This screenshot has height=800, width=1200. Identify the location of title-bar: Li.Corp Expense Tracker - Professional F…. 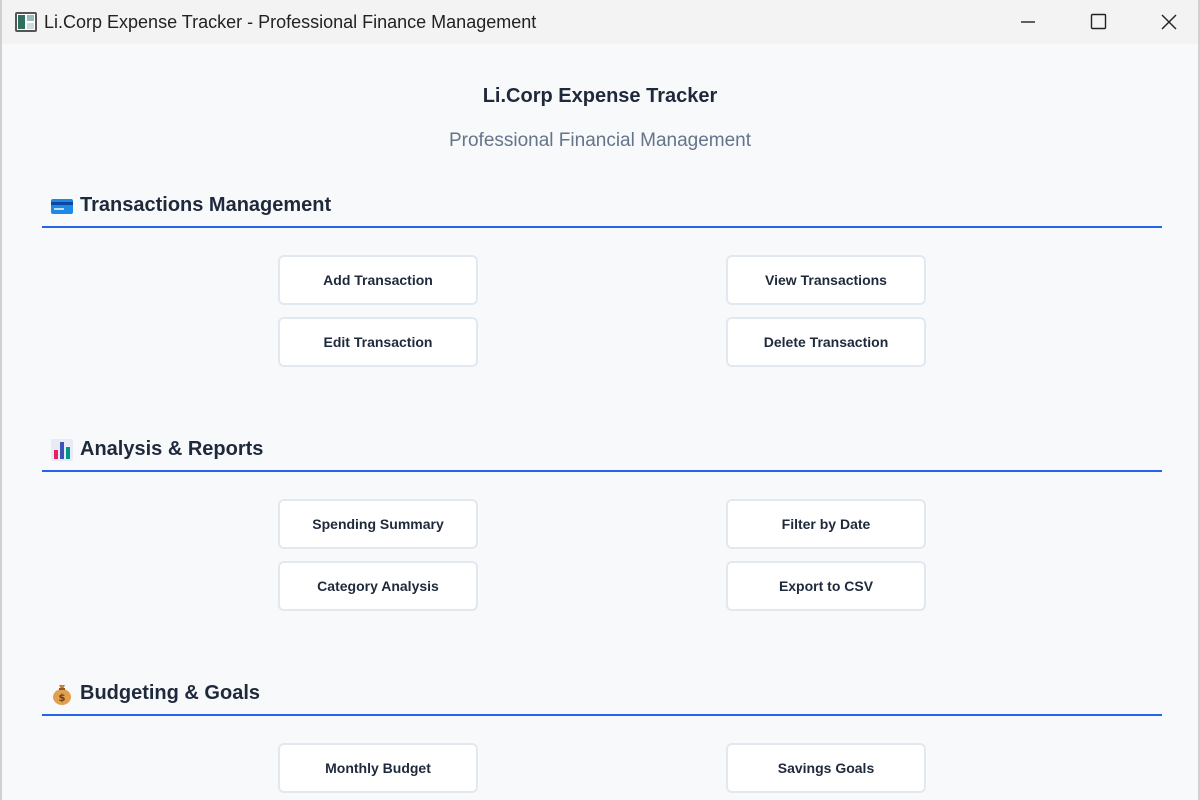
(600, 22).